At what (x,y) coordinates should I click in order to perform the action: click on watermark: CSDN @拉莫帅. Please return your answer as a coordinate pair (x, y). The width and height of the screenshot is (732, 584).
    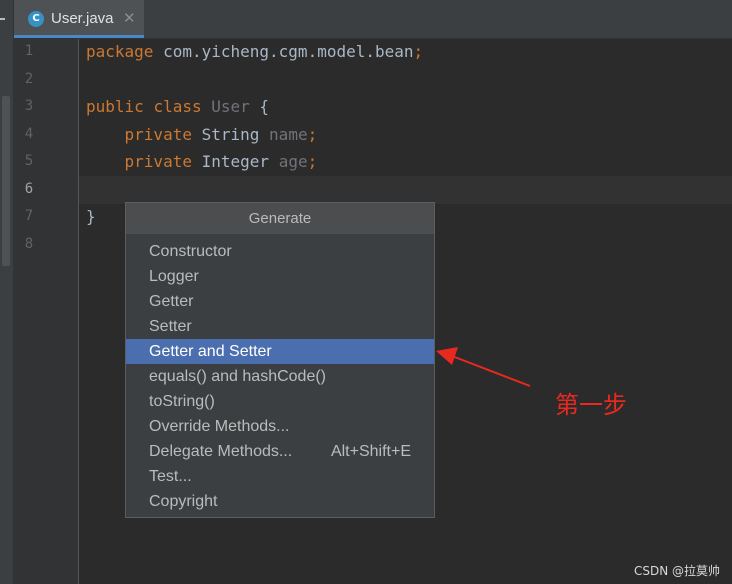
    Looking at the image, I should click on (677, 571).